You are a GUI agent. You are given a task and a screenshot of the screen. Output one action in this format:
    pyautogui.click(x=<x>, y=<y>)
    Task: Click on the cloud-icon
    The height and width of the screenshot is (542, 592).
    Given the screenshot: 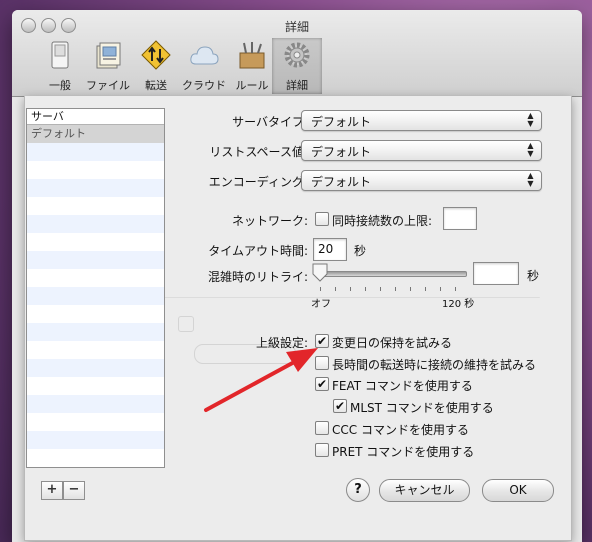 What is the action you would take?
    pyautogui.click(x=204, y=55)
    